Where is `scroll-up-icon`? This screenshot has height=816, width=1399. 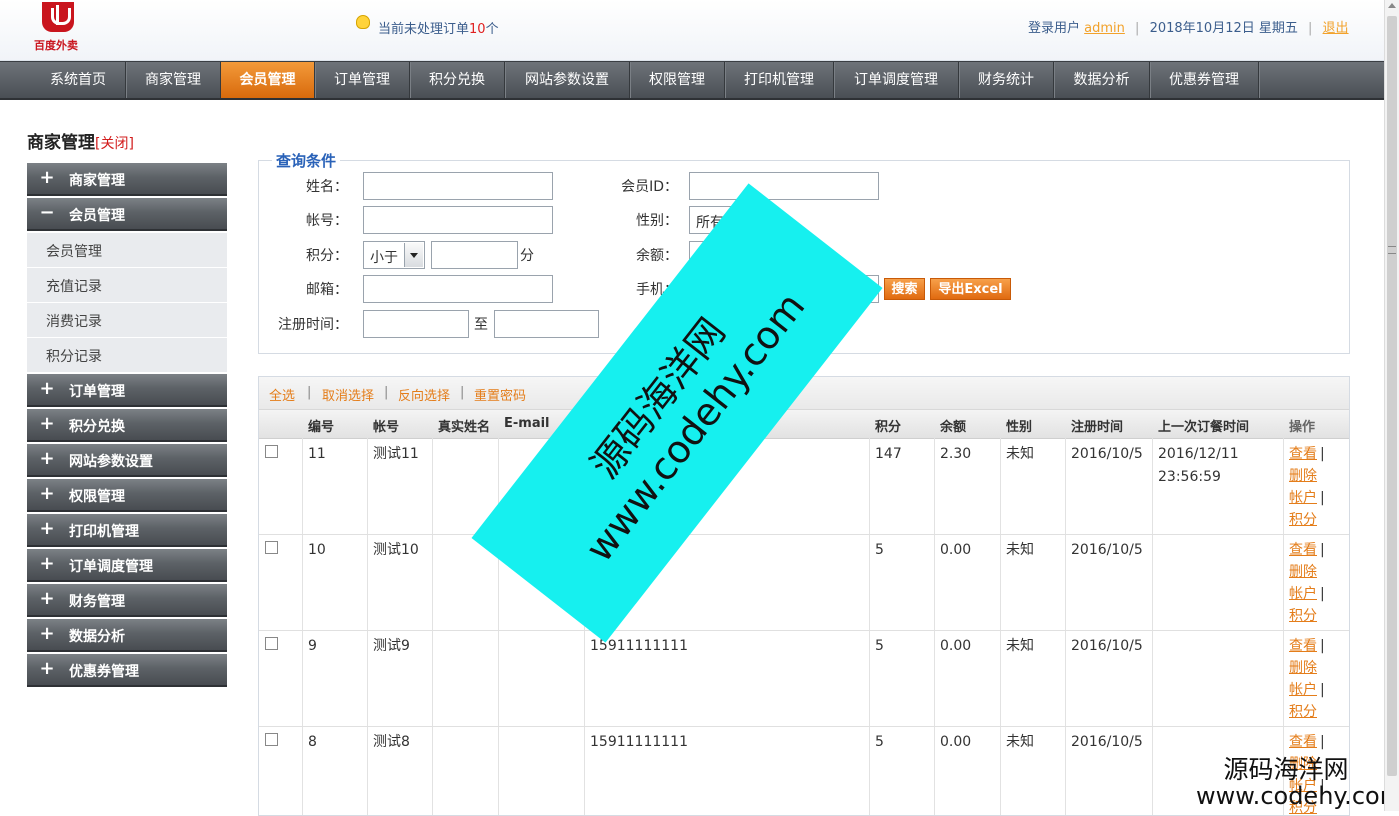
scroll-up-icon is located at coordinates (1392, 5).